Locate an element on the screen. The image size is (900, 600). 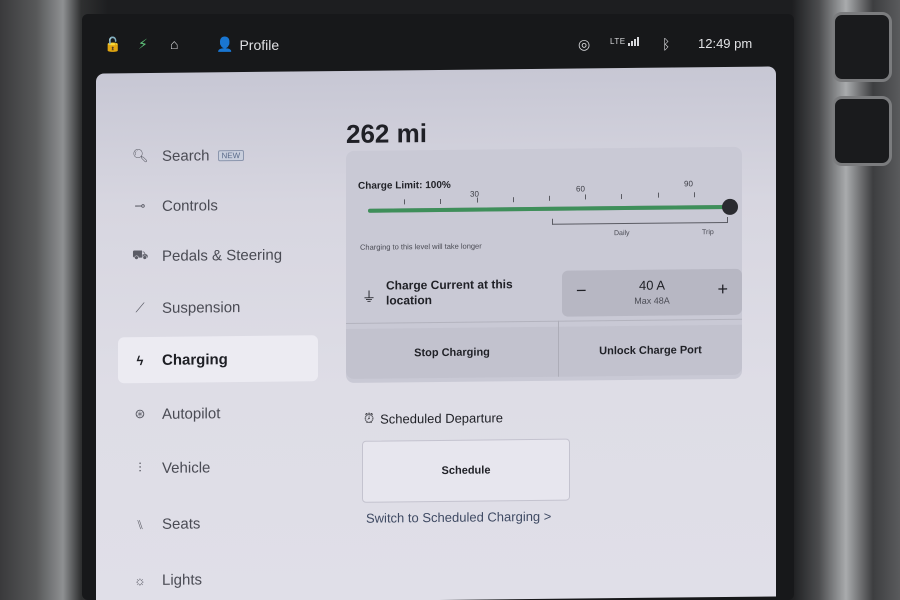
stop-charging-button: Stop Charging is located at coordinates (452, 352).